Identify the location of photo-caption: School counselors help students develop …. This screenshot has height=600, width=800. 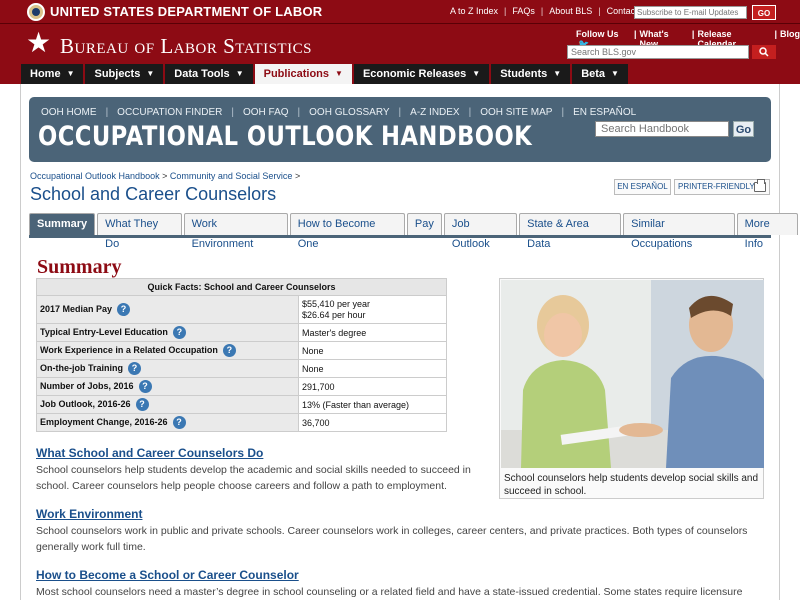
(631, 485).